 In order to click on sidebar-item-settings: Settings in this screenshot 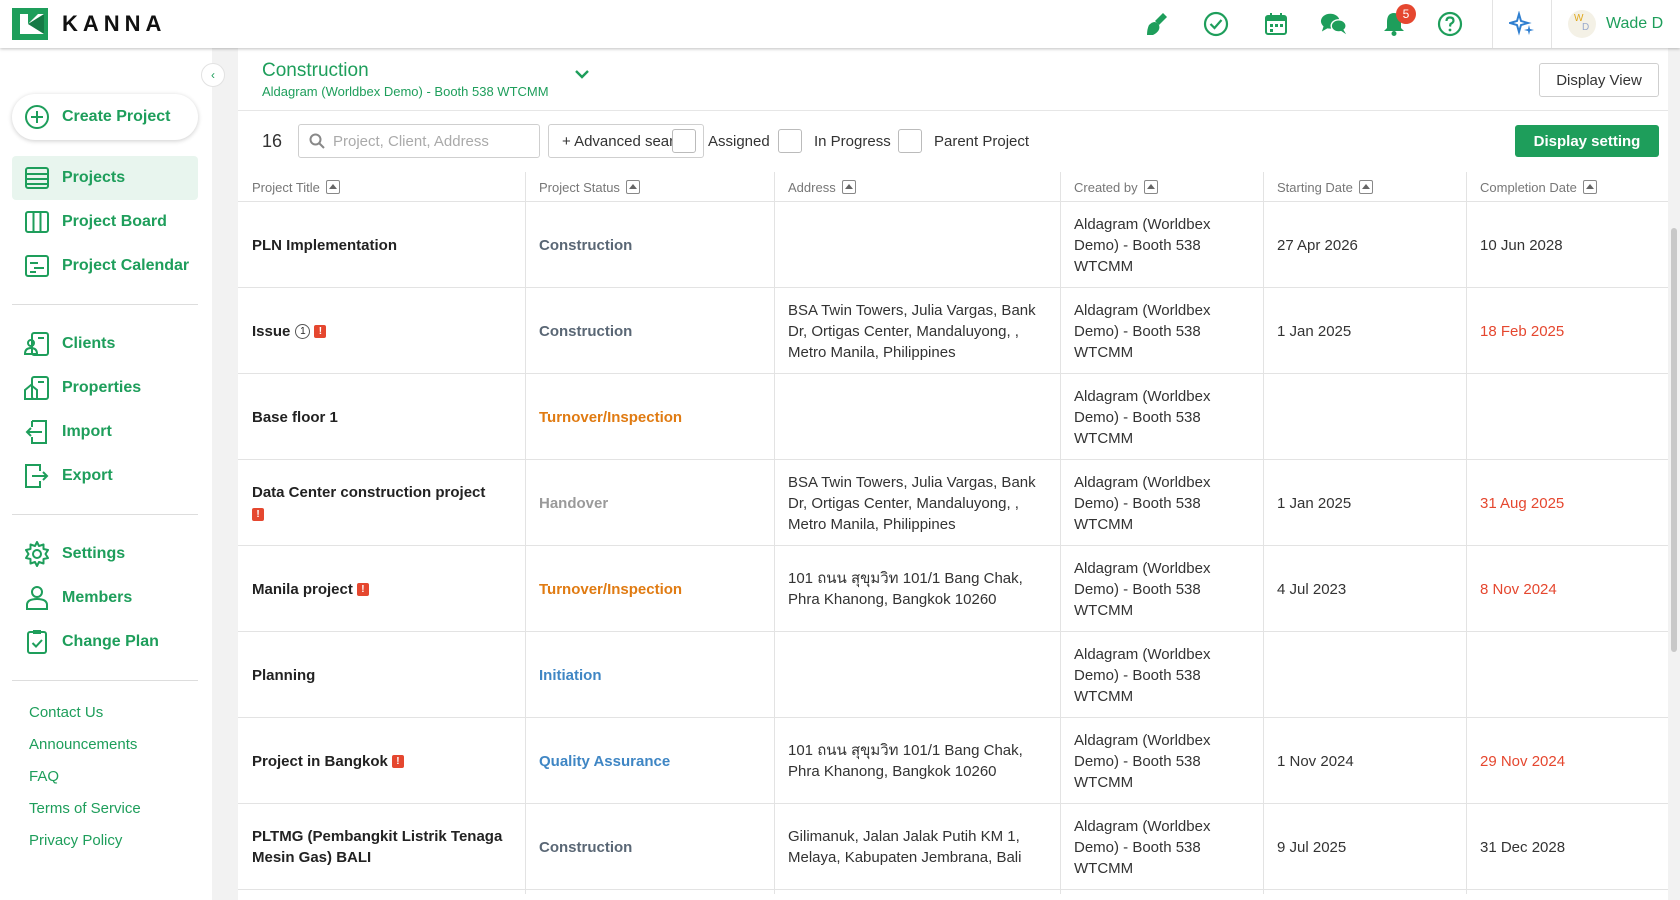, I will do `click(105, 554)`.